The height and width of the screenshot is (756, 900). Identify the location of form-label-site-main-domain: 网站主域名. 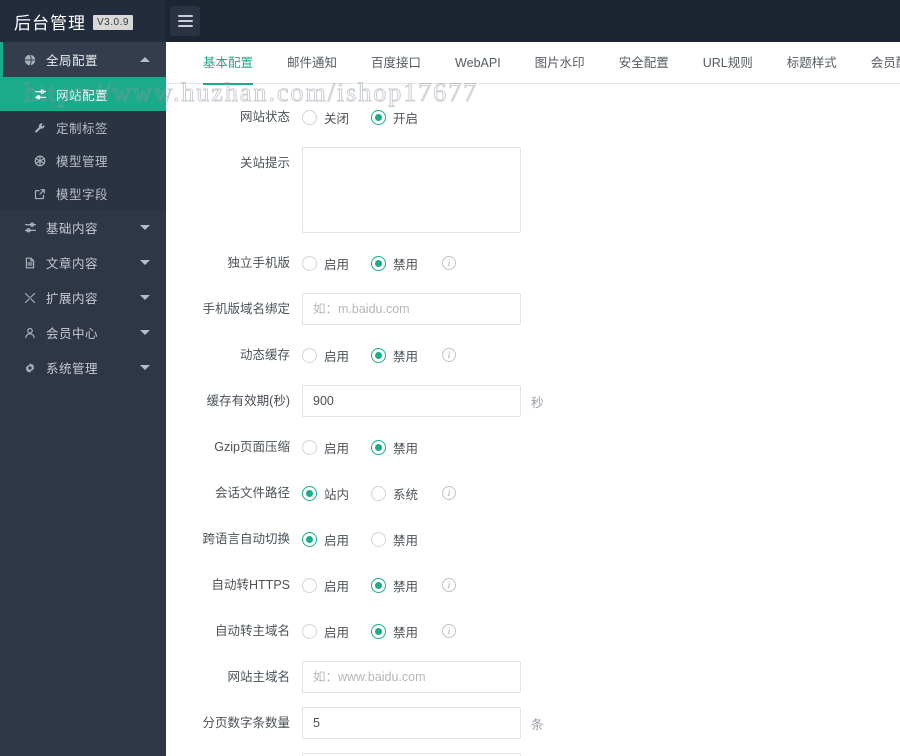
(258, 677).